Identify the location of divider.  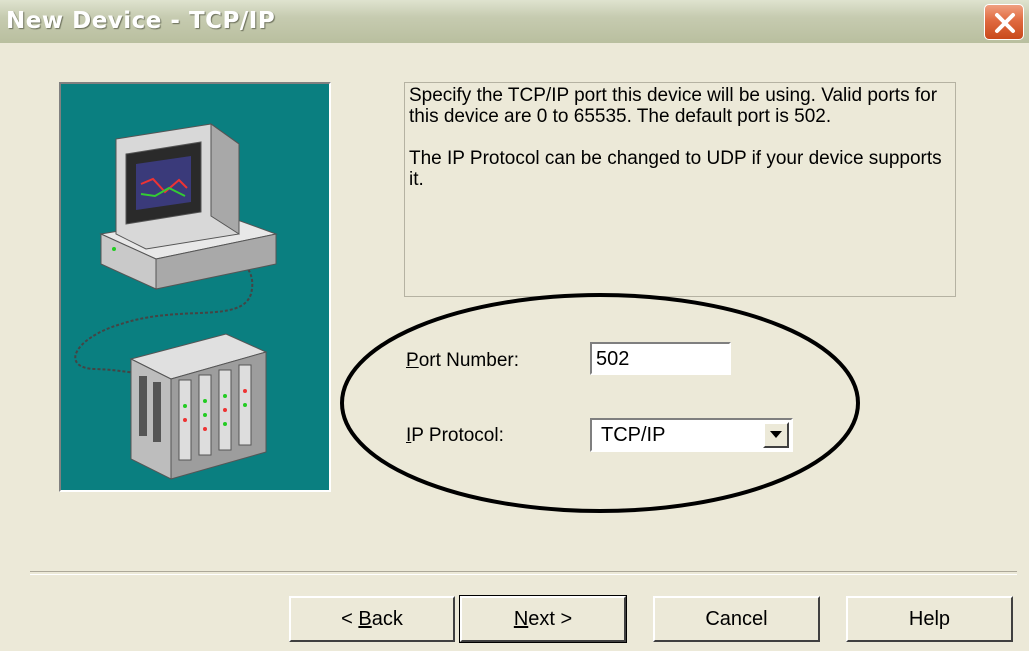
(523, 573).